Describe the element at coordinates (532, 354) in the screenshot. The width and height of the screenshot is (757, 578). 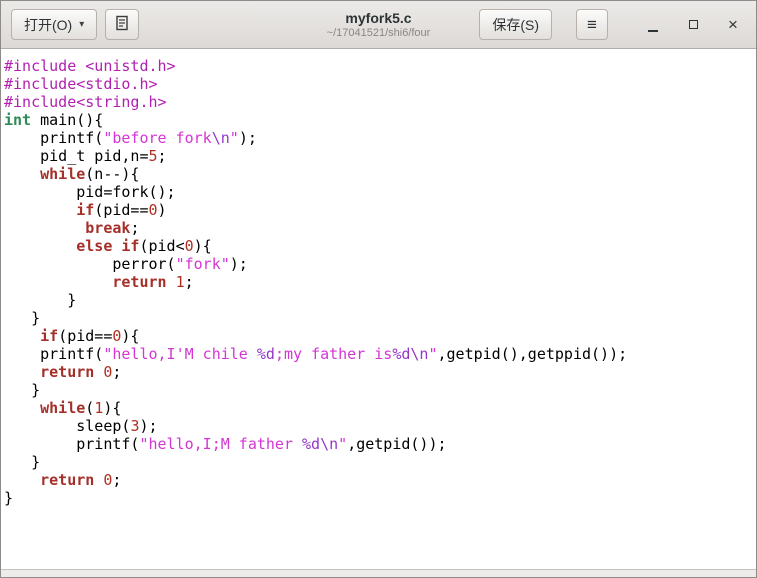
I see `code-token: ,getpid(),getppid());` at that location.